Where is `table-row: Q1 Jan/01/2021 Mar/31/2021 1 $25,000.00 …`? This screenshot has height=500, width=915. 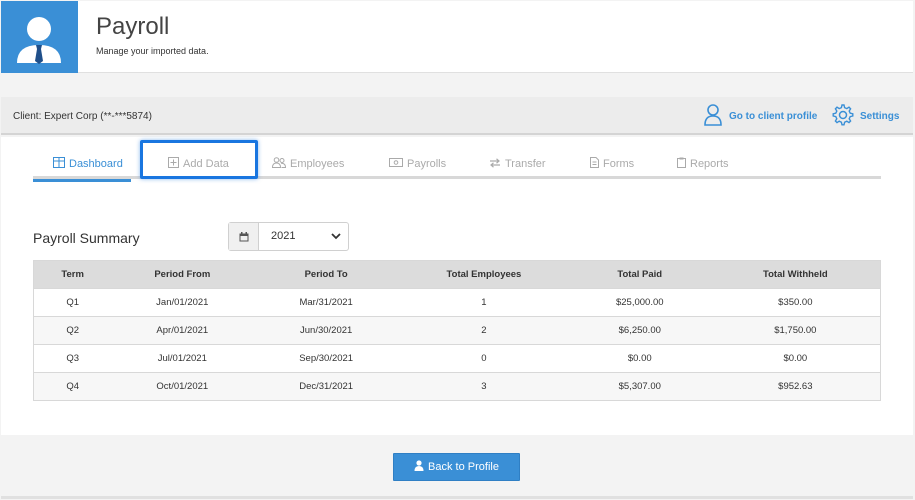 table-row: Q1 Jan/01/2021 Mar/31/2021 1 $25,000.00 … is located at coordinates (457, 302).